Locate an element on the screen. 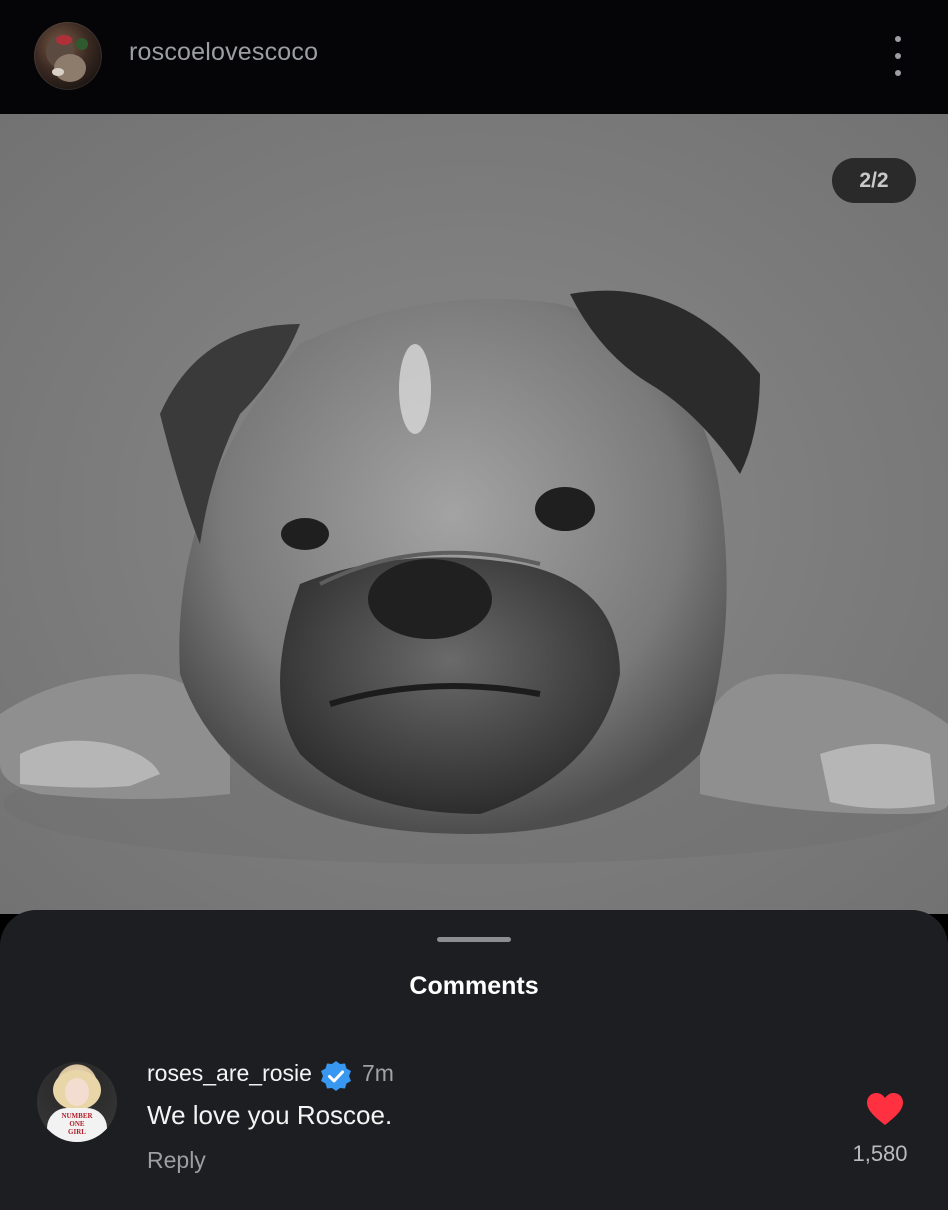  image-counter: 2/2 is located at coordinates (874, 180).